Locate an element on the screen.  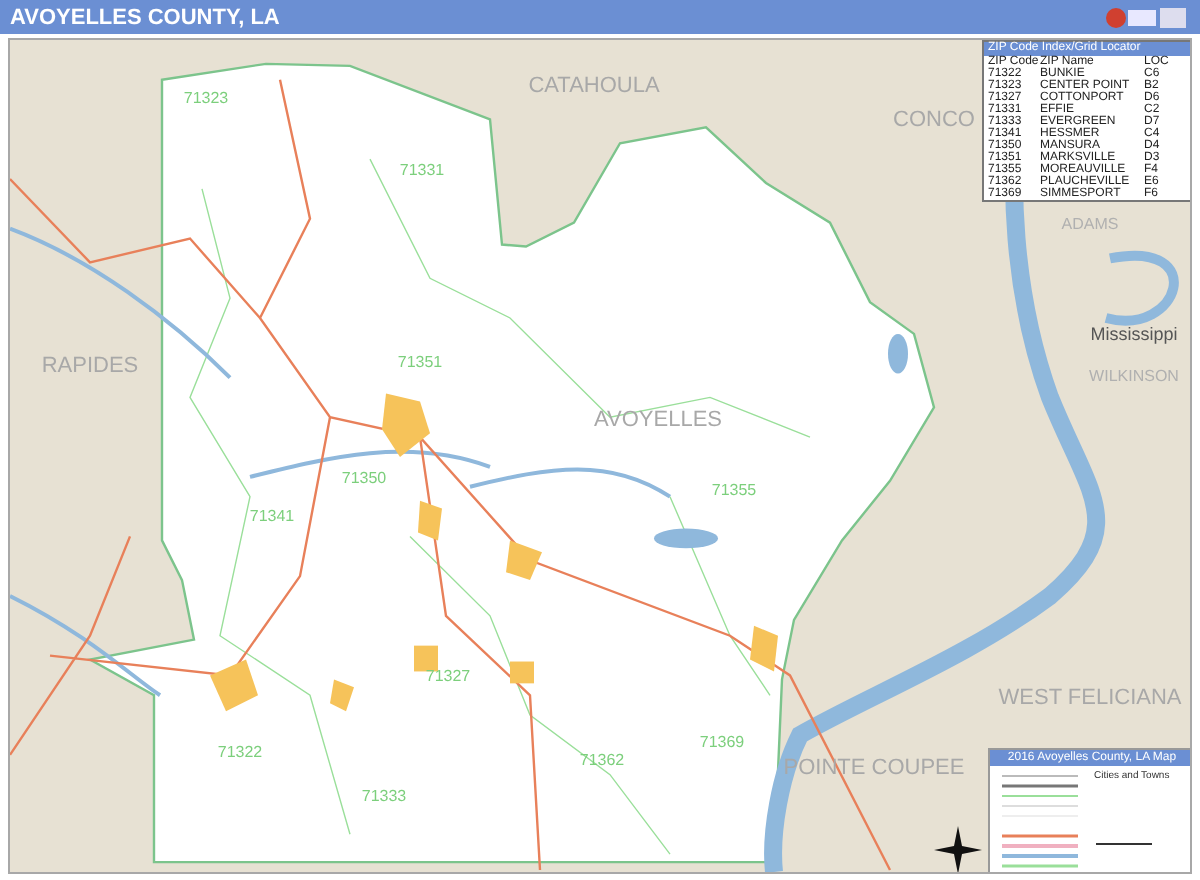
zip-code-label: 71355 is located at coordinates (734, 490).